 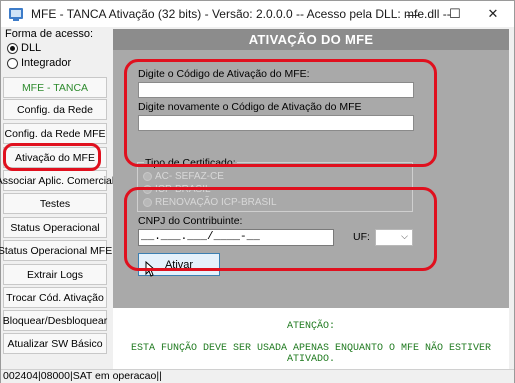 I want to click on close-button: ✕, so click(x=493, y=14).